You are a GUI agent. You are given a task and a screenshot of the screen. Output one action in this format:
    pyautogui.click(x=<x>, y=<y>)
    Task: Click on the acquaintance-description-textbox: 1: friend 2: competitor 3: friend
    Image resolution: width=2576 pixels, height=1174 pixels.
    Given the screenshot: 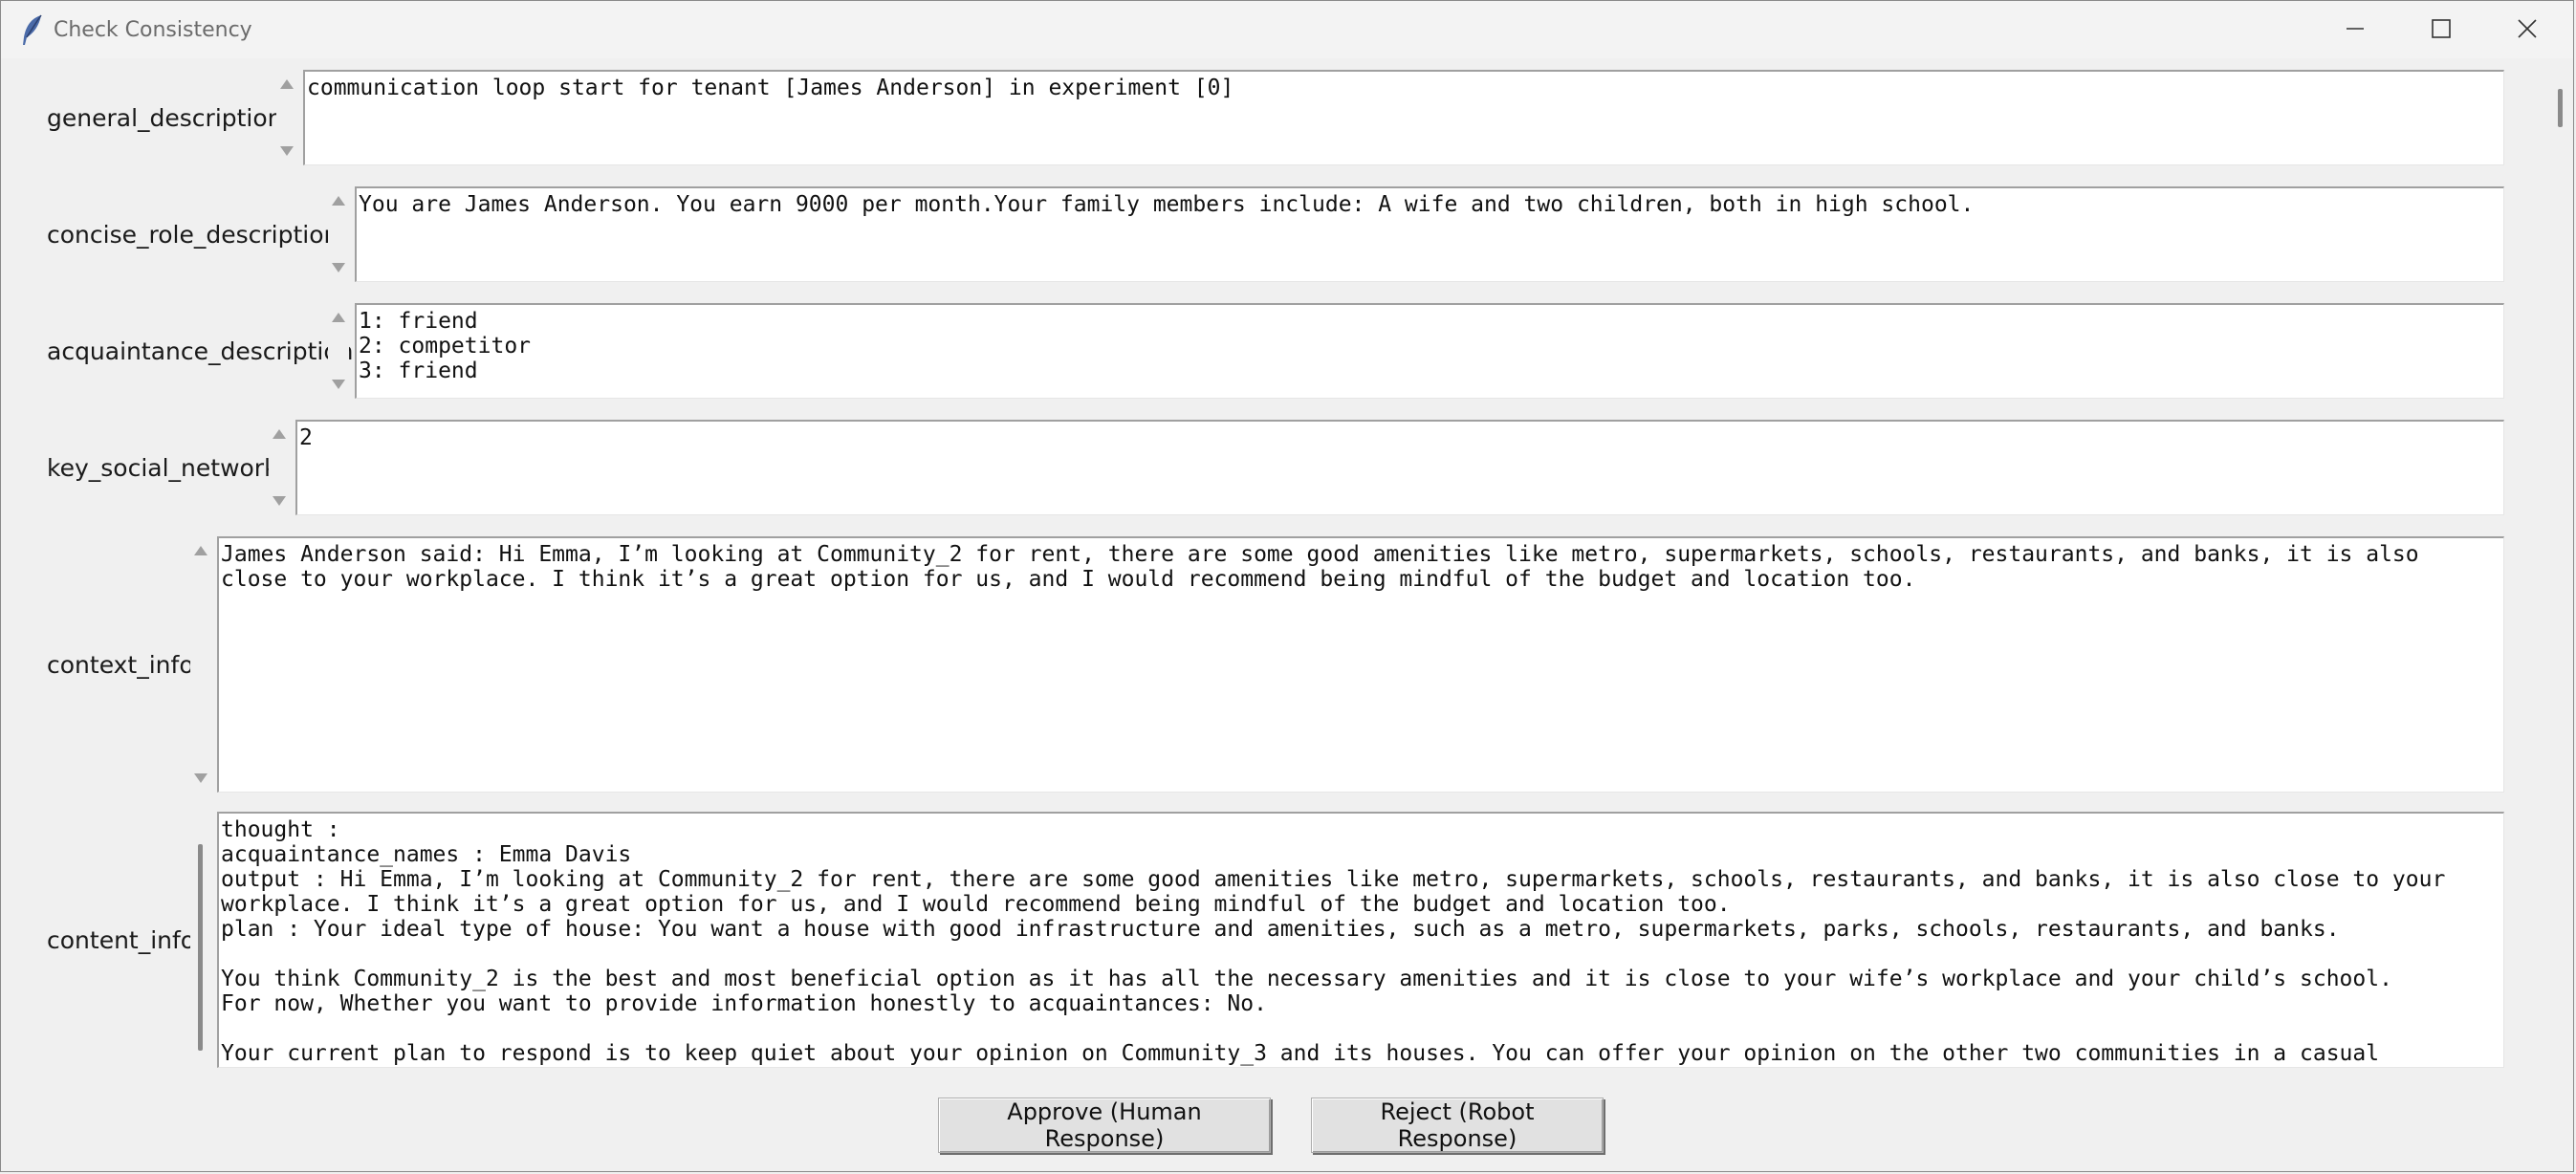 What is the action you would take?
    pyautogui.click(x=1429, y=351)
    